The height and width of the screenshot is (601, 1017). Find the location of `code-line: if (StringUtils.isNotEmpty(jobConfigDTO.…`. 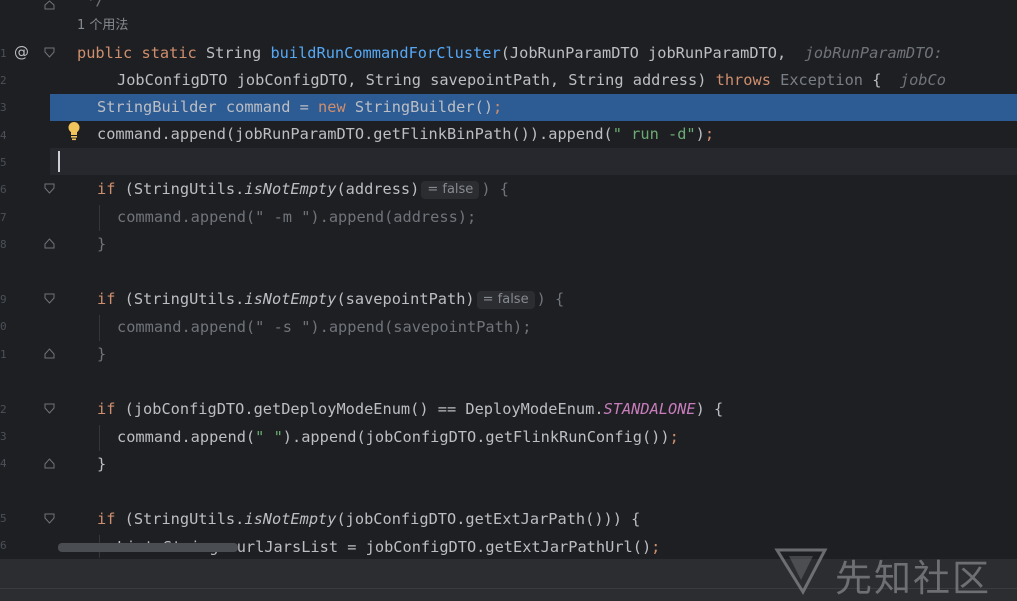

code-line: if (StringUtils.isNotEmpty(jobConfigDTO.… is located at coordinates (508, 519).